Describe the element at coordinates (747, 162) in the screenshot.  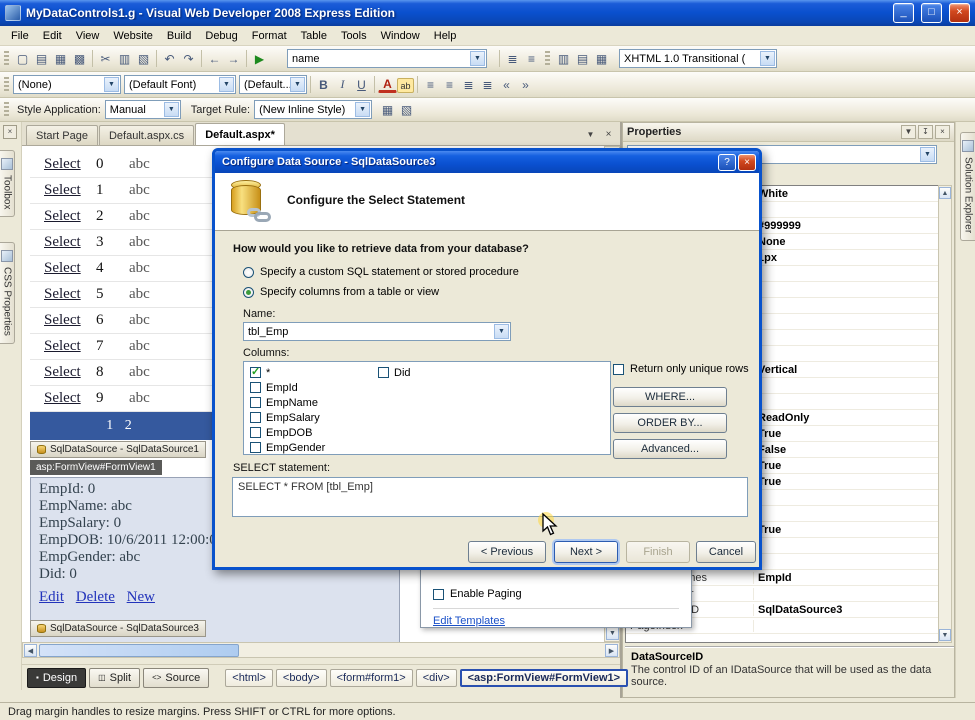
I see `dialog-close-button: ×` at that location.